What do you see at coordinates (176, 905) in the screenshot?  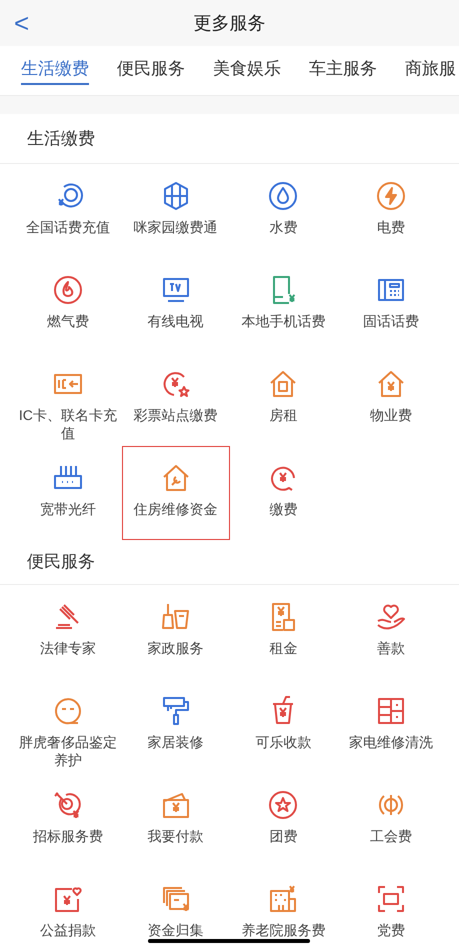 I see `service-item: 资金归集` at bounding box center [176, 905].